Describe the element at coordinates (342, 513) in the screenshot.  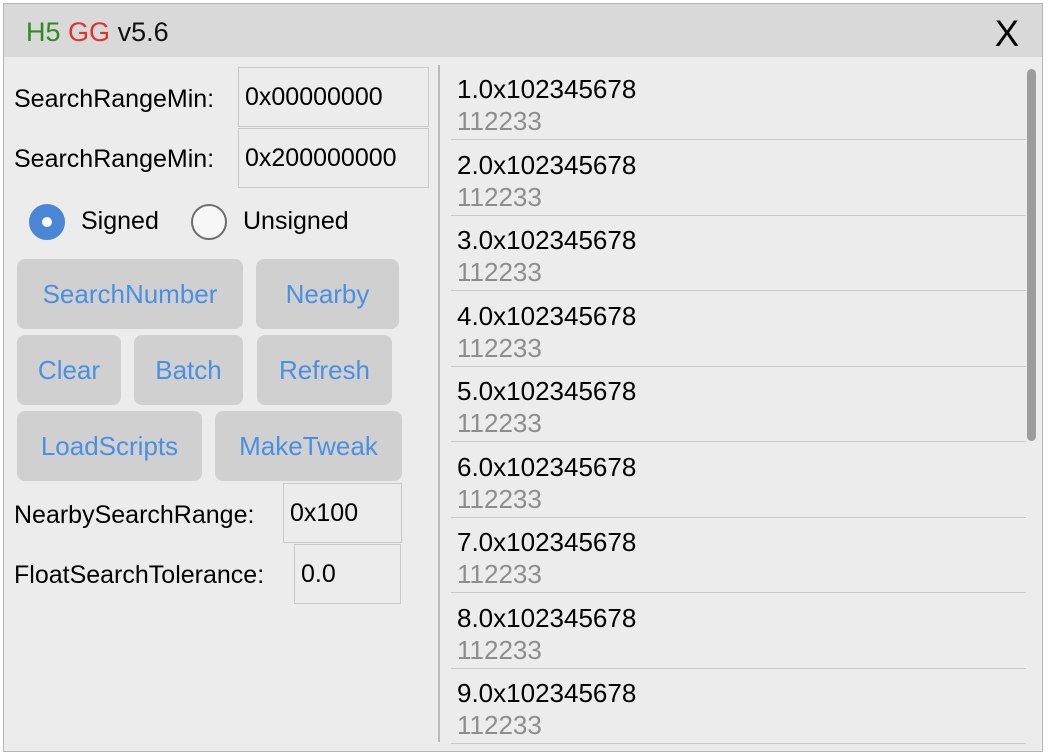
I see `nearby-search-range-input` at that location.